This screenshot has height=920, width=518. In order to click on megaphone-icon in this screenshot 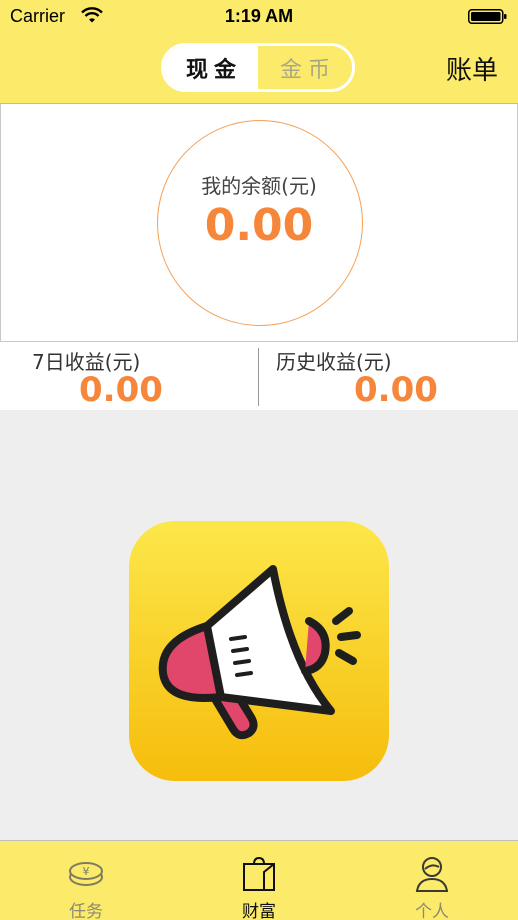, I will do `click(259, 651)`.